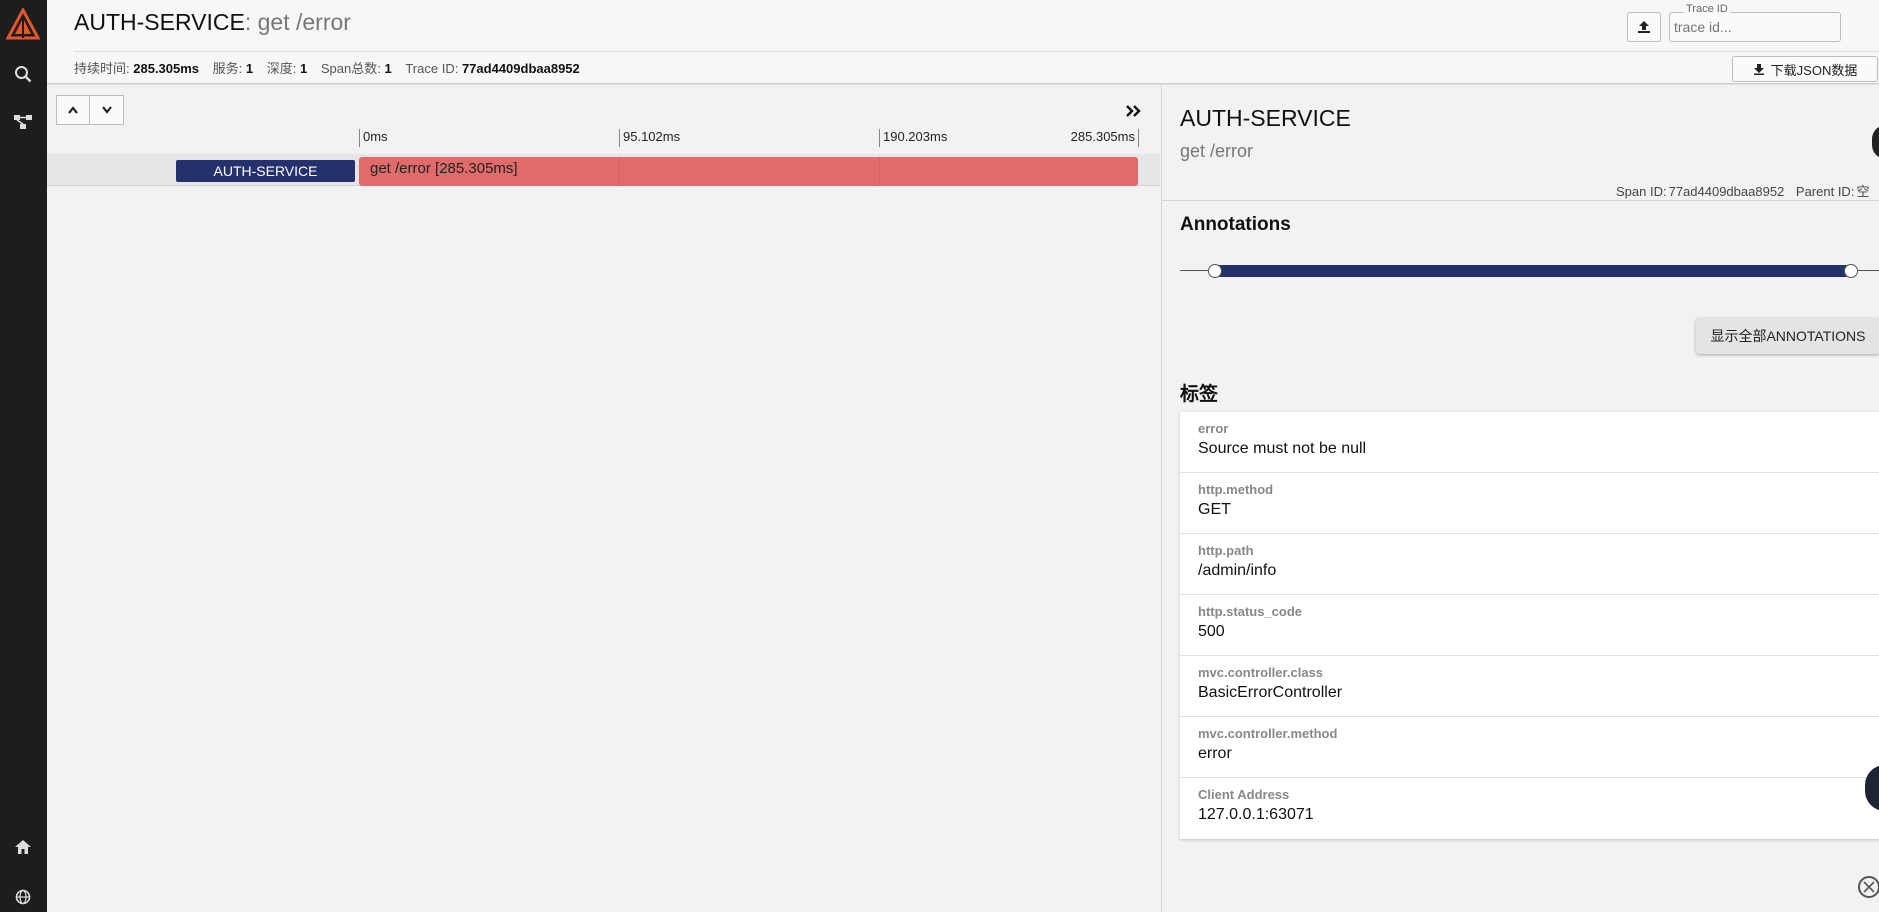  I want to click on tag-row: mvc.controller.method error, so click(1529, 747).